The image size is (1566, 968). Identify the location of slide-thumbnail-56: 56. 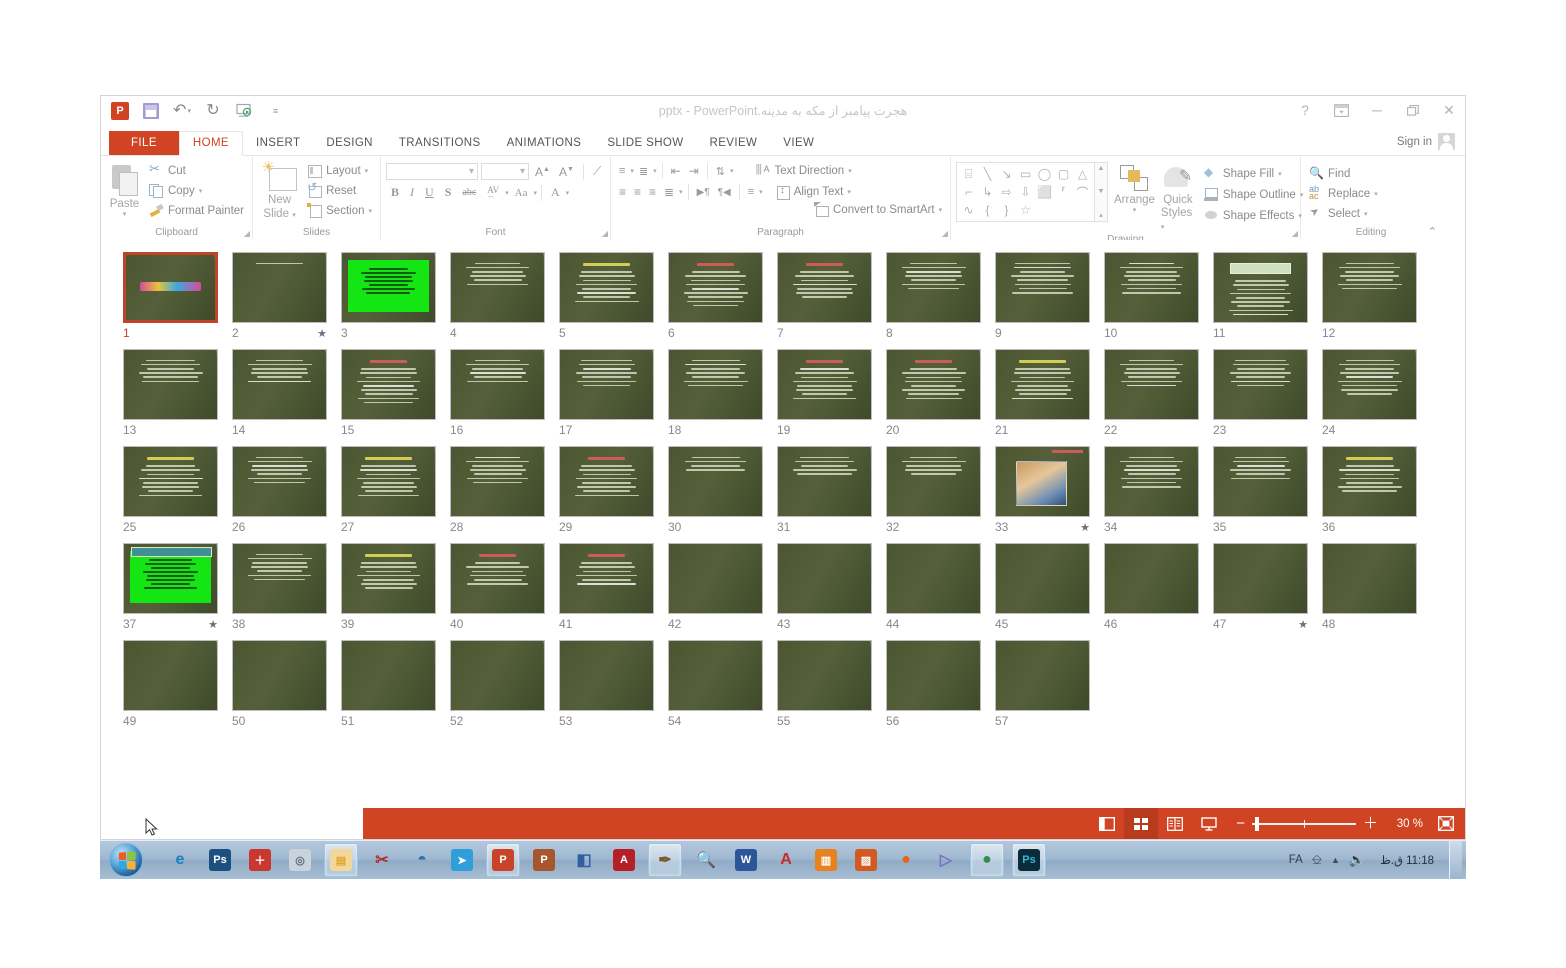
(940, 684).